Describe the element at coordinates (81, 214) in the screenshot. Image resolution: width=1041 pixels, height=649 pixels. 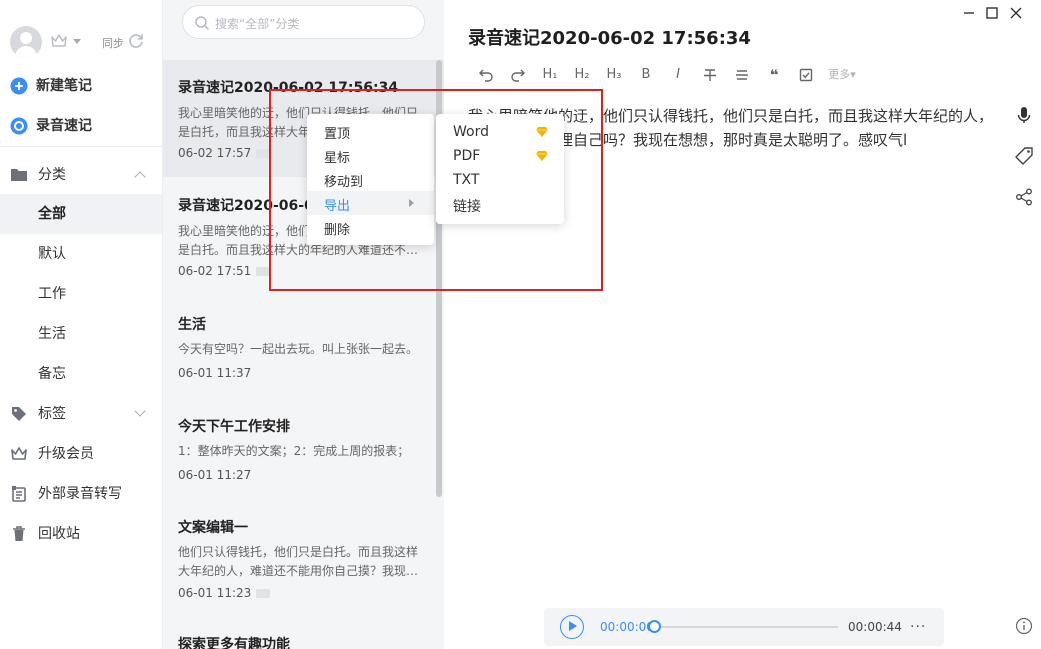
I see `sidebar-item-all: 全部` at that location.